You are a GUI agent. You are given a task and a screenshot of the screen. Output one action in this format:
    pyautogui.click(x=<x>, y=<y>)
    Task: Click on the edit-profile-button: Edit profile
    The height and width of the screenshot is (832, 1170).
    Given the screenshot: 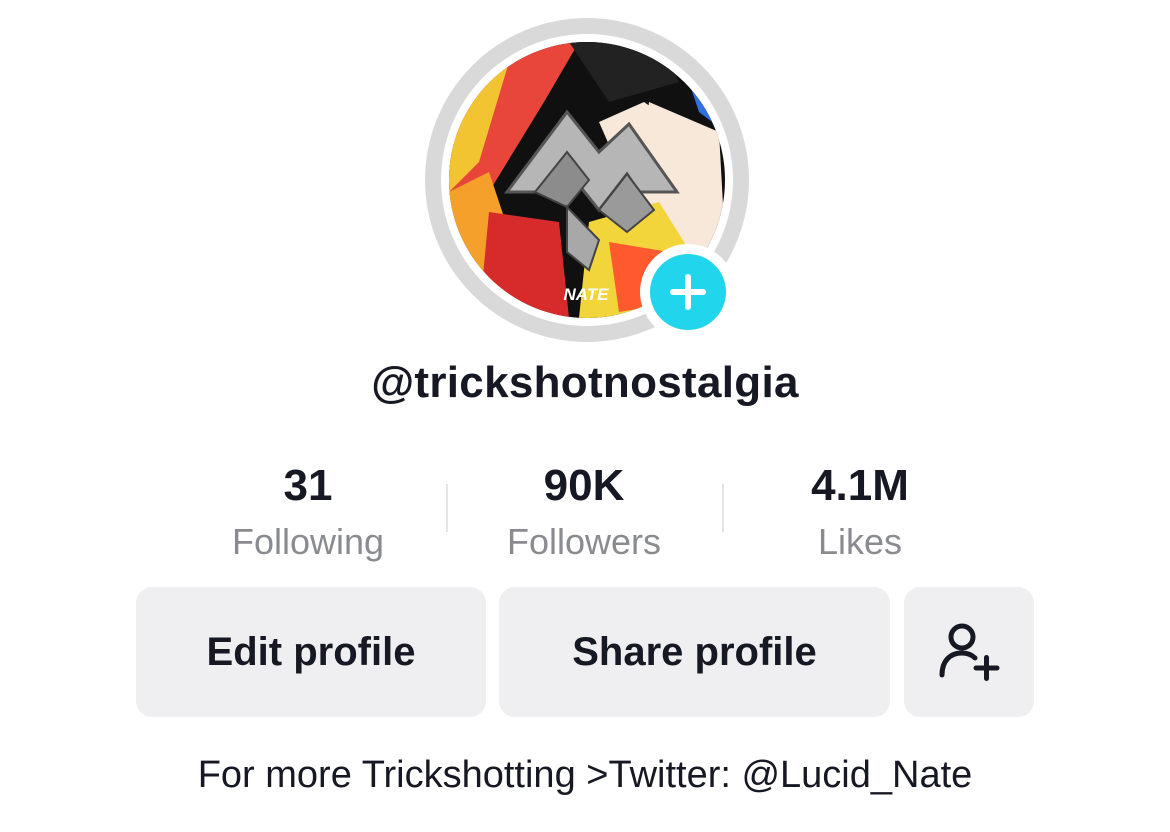 What is the action you would take?
    pyautogui.click(x=311, y=652)
    